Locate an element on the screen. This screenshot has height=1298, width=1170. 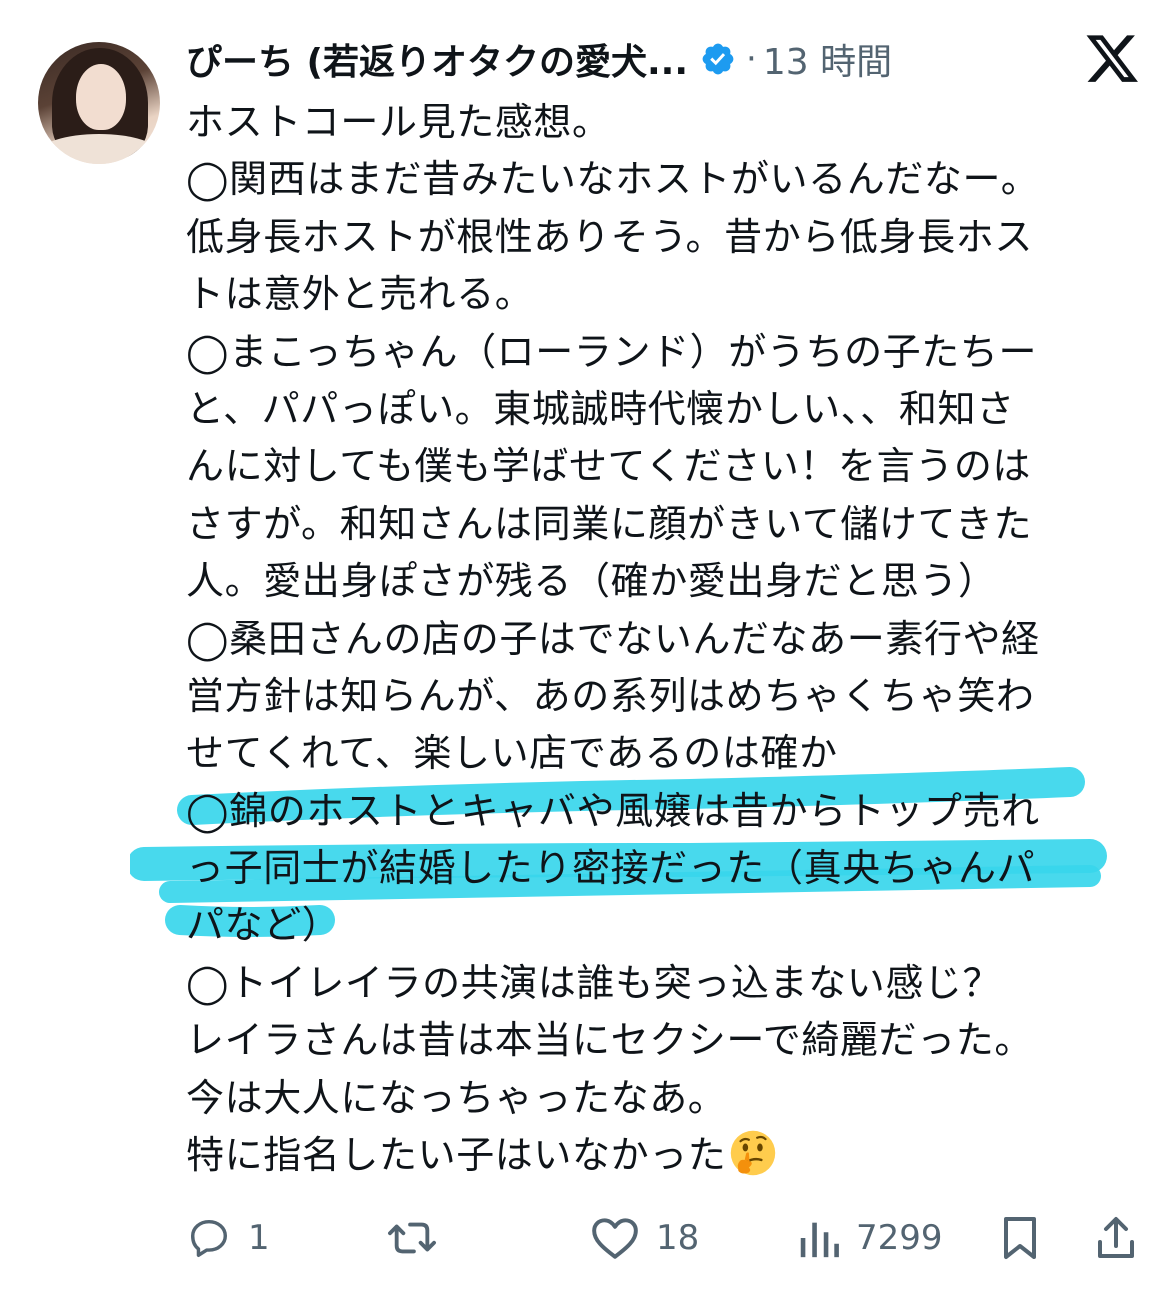
post-body-line: っ子同士が結婚したり密接だった（真央ちゃんパ is located at coordinates (611, 868).